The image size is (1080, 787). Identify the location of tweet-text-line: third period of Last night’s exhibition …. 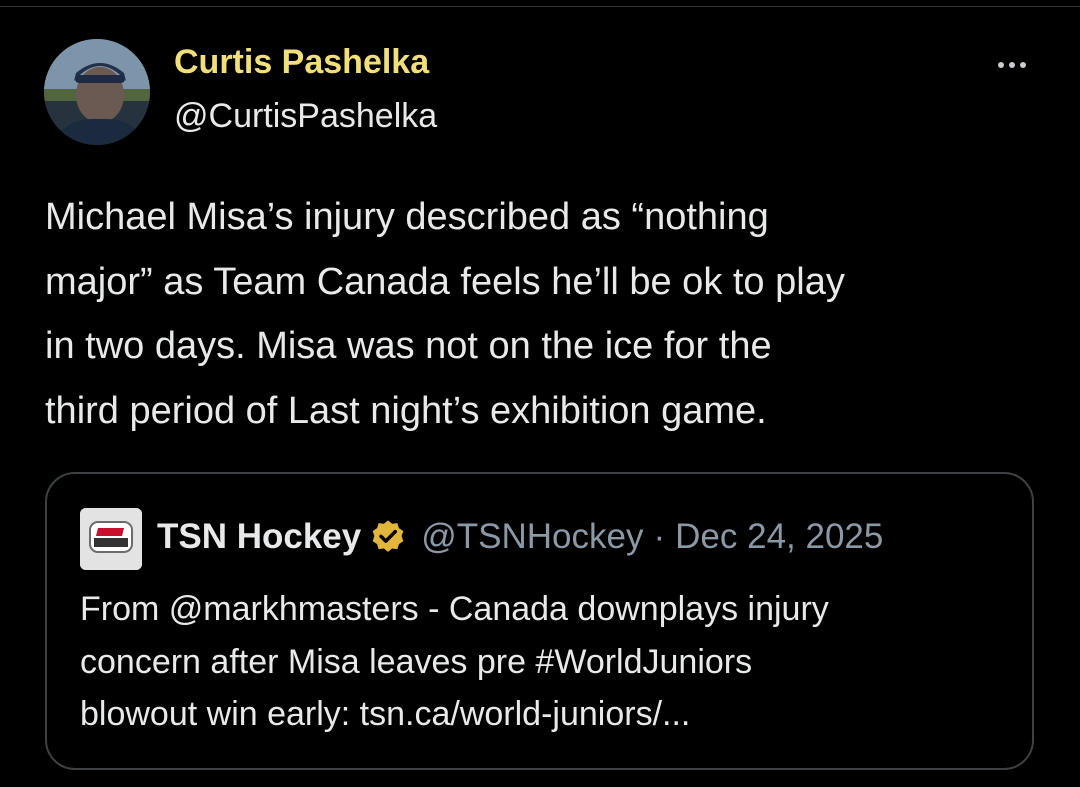
(406, 410).